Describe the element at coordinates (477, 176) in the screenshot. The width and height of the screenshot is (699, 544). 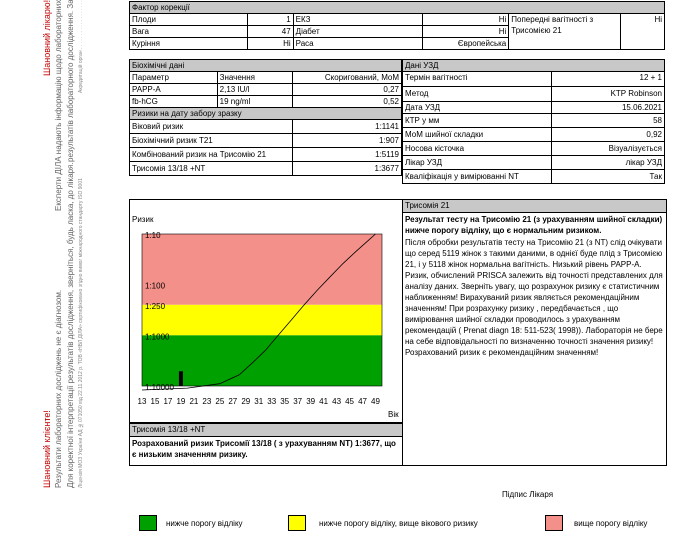
I see `uzd-label: Кваліфікація у вимірюванні NT` at that location.